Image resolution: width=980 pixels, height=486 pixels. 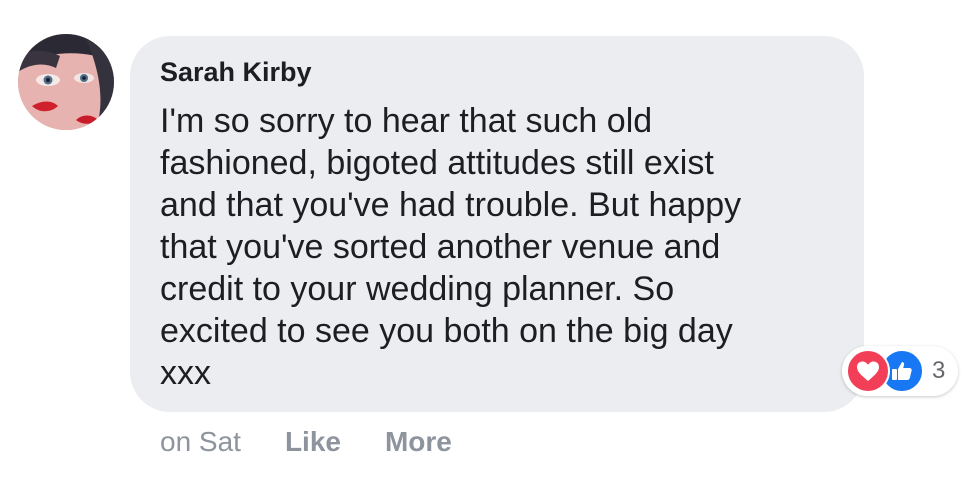 I want to click on avatar, so click(x=66, y=82).